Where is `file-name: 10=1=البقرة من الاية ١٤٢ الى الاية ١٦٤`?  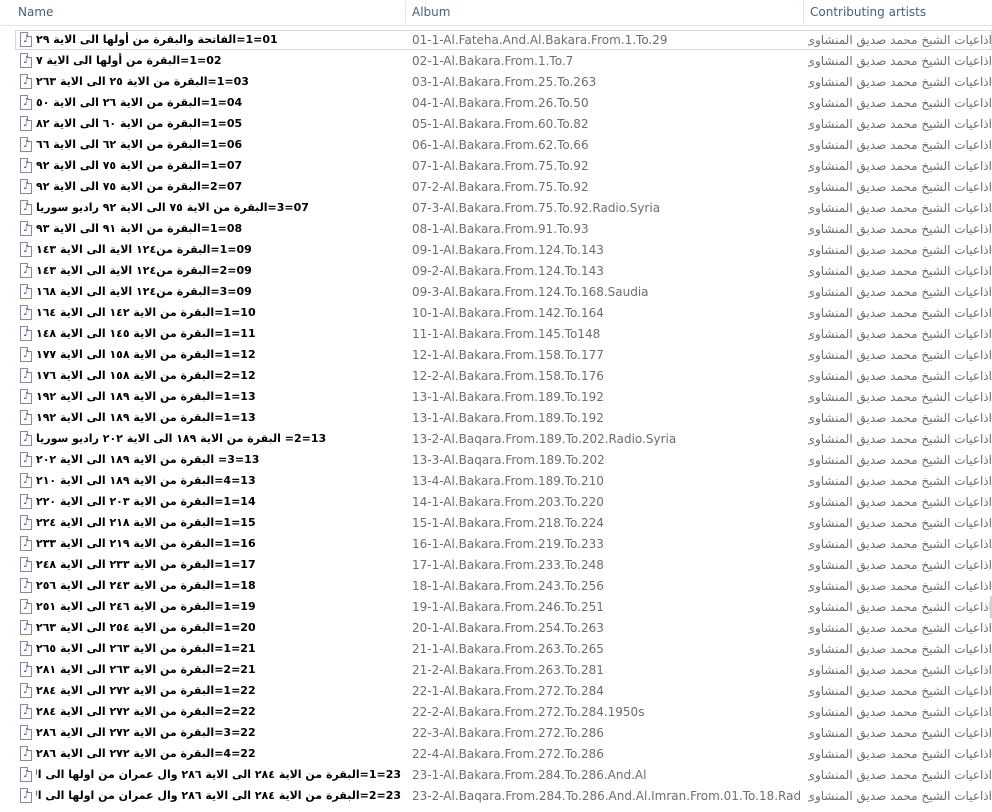 file-name: 10=1=البقرة من الاية ١٤٢ الى الاية ١٦٤ is located at coordinates (146, 313).